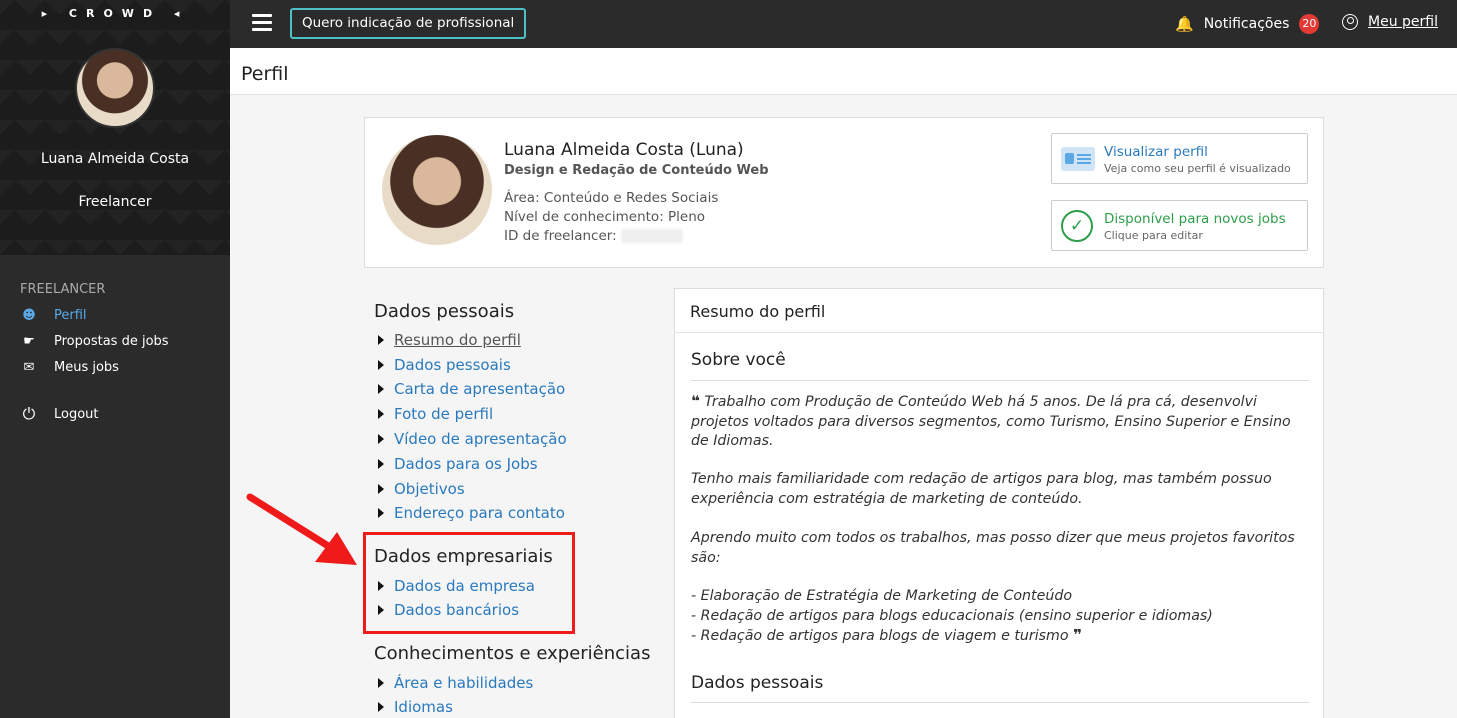 This screenshot has width=1457, height=718. Describe the element at coordinates (415, 707) in the screenshot. I see `link-idiomas: Idiomas` at that location.